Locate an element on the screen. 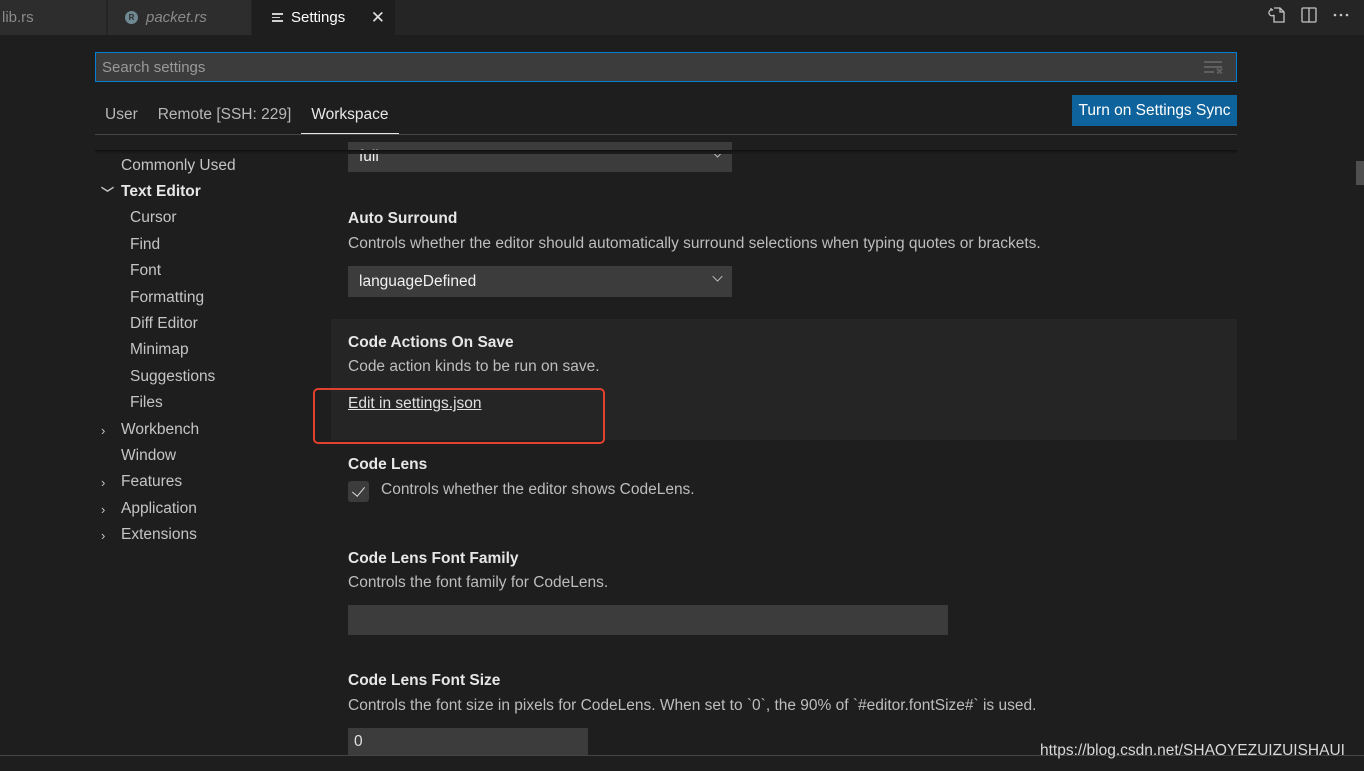  code-lens-font-size-input is located at coordinates (468, 741).